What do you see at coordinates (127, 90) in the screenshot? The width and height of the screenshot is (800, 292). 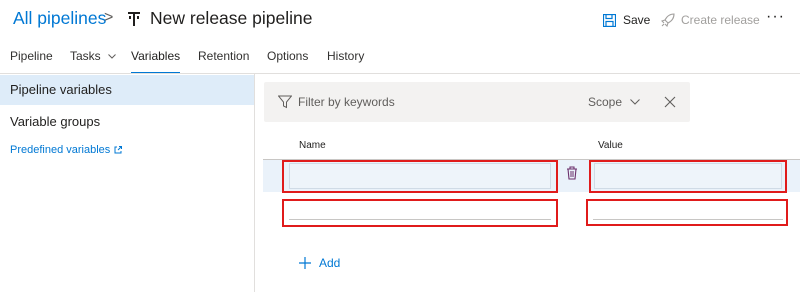 I see `sidebar-item-pipeline-variables: Pipeline variables` at bounding box center [127, 90].